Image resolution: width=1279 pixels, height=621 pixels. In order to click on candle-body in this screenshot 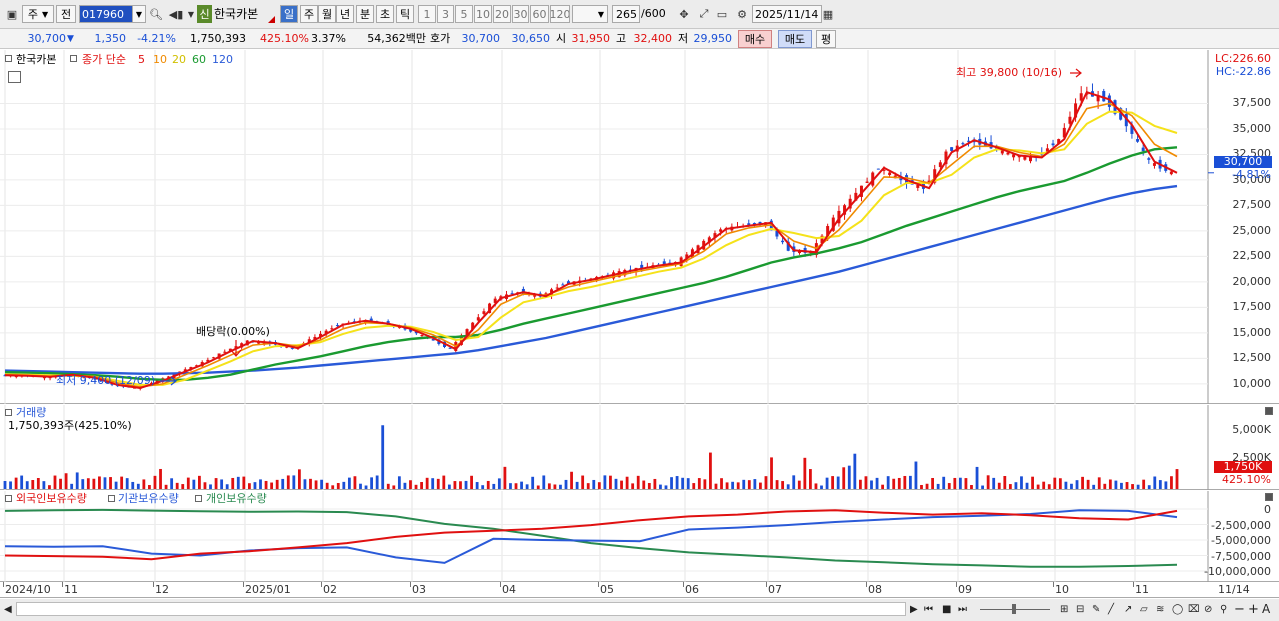, I will do `click(1053, 144)`.